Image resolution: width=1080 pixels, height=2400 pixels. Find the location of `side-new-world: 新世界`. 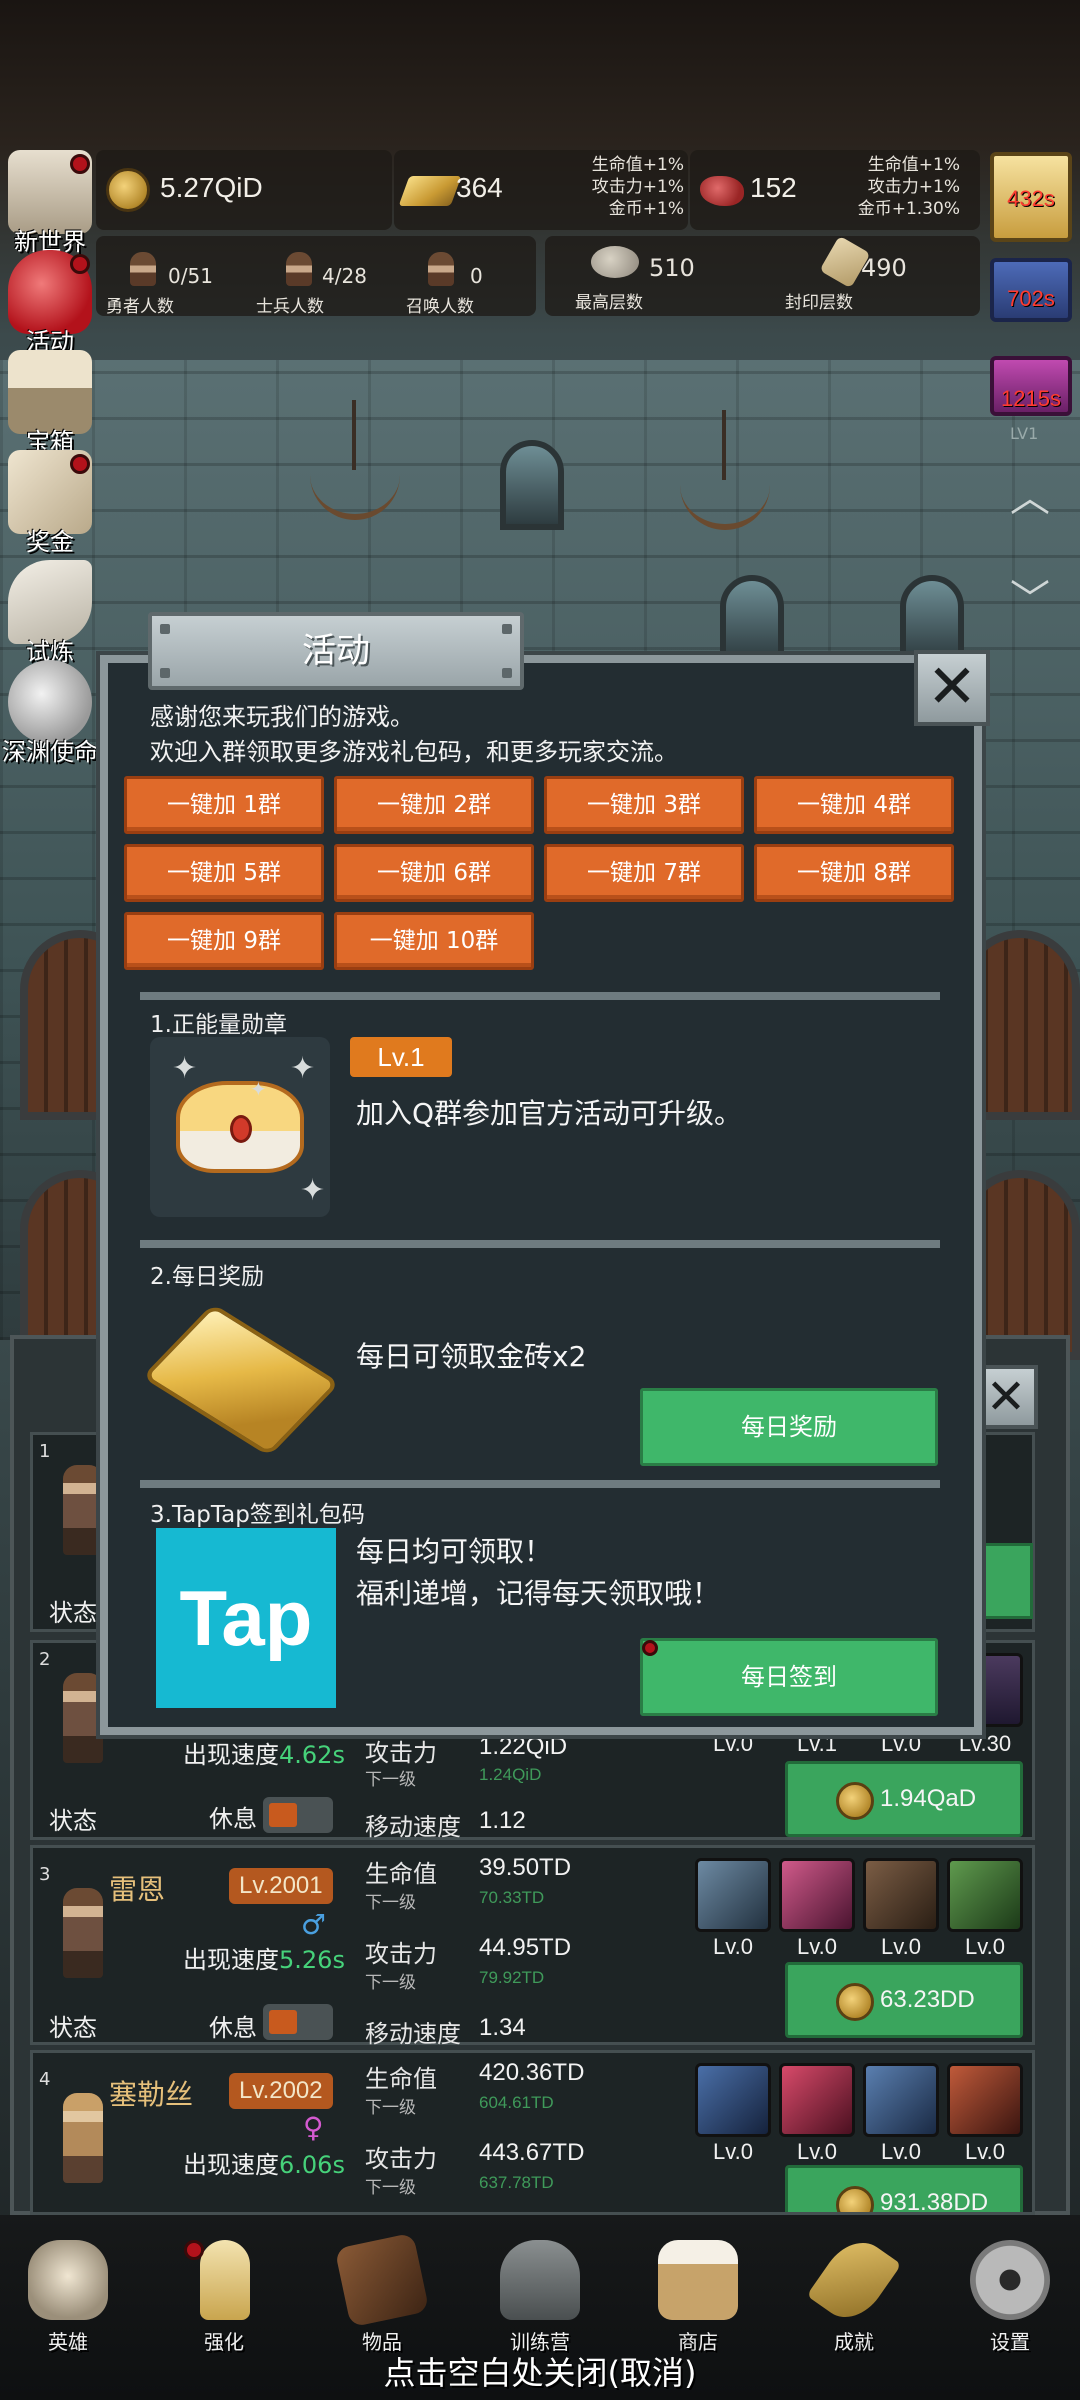

side-new-world: 新世界 is located at coordinates (50, 205).